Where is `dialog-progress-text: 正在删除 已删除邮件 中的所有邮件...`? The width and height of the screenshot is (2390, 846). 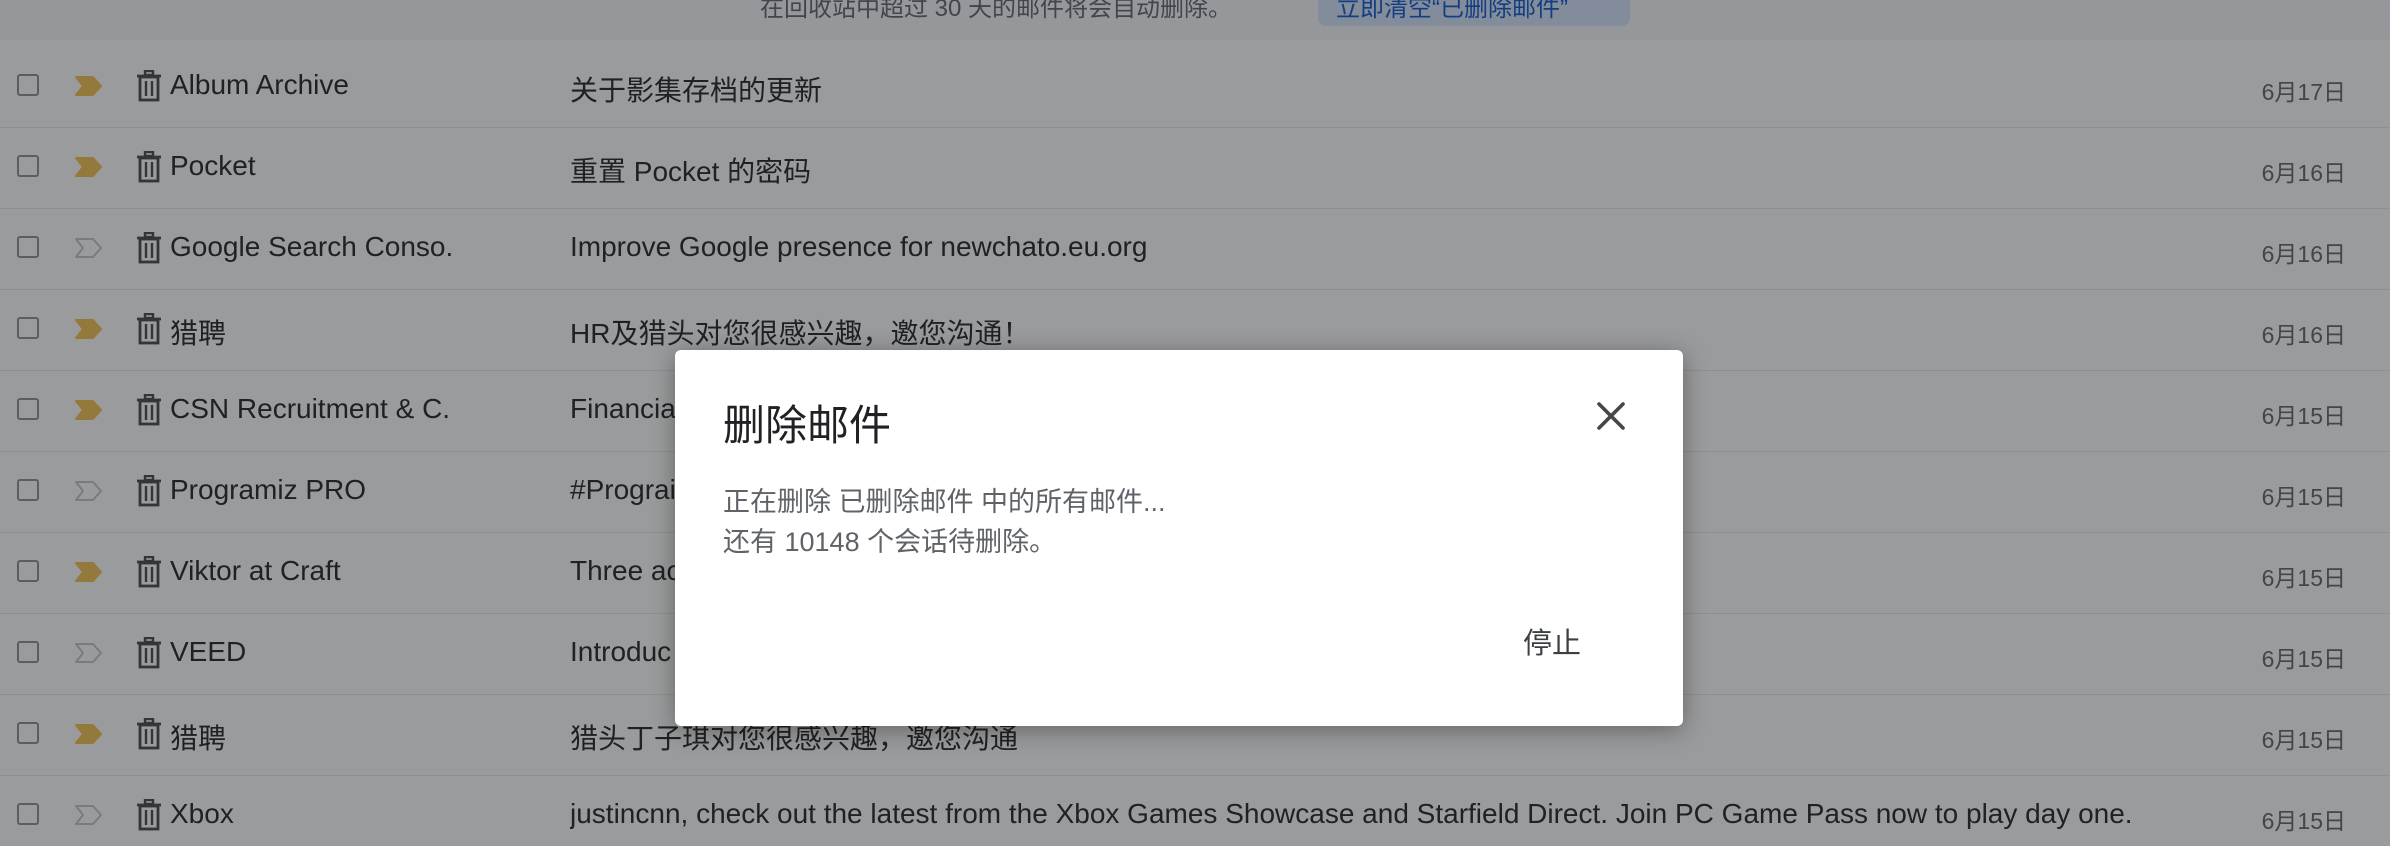 dialog-progress-text: 正在删除 已删除邮件 中的所有邮件... is located at coordinates (944, 502).